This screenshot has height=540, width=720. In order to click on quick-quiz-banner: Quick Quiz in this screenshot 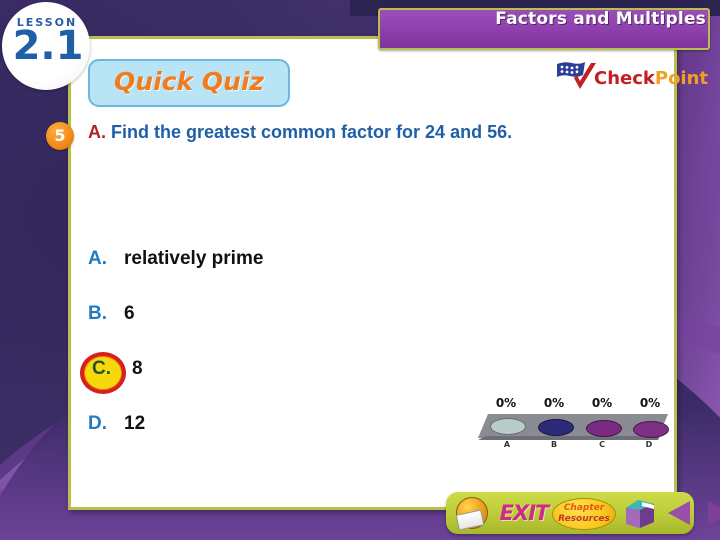, I will do `click(189, 83)`.